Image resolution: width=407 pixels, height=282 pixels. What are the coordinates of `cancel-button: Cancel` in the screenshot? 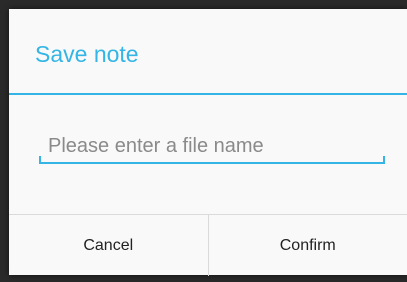 It's located at (108, 245).